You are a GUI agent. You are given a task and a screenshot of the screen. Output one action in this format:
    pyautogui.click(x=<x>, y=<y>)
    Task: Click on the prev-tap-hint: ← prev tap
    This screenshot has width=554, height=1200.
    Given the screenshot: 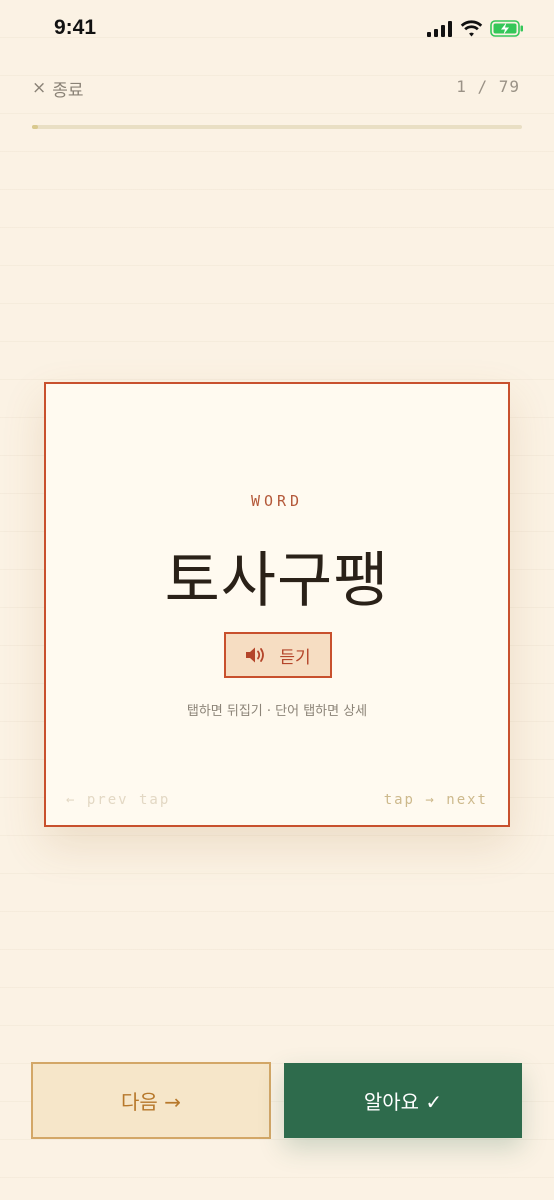 What is the action you would take?
    pyautogui.click(x=118, y=800)
    